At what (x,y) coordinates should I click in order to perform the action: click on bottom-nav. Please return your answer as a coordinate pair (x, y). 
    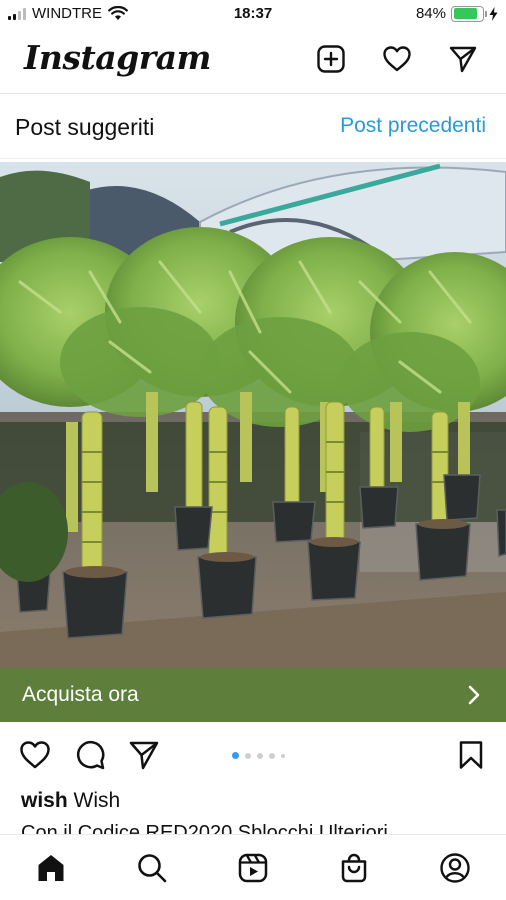
    Looking at the image, I should click on (253, 867).